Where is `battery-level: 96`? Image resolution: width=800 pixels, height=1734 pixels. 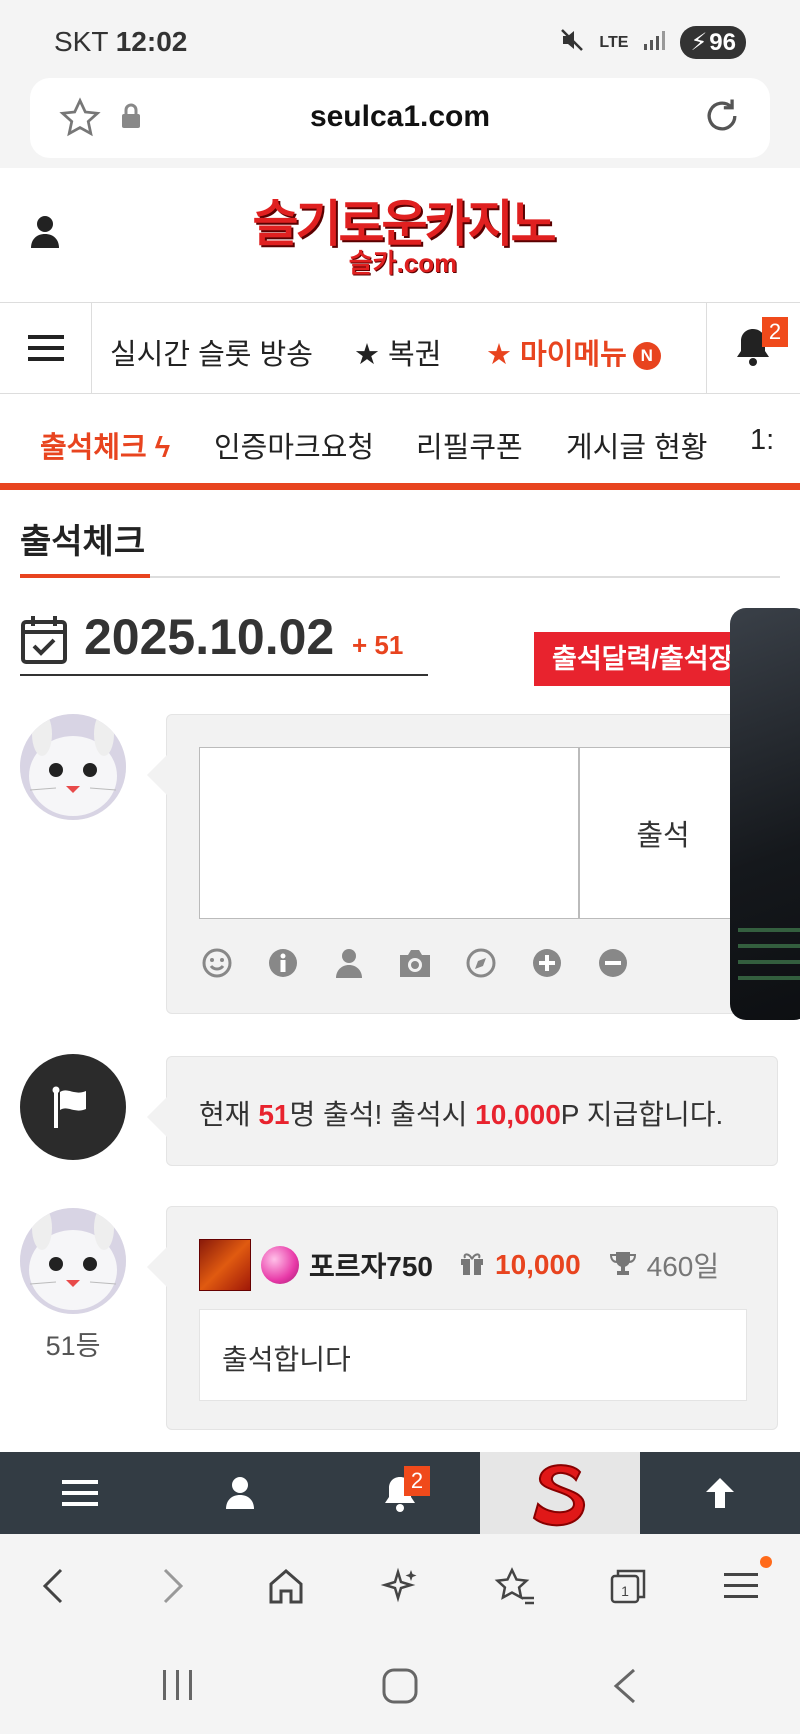 battery-level: 96 is located at coordinates (722, 42).